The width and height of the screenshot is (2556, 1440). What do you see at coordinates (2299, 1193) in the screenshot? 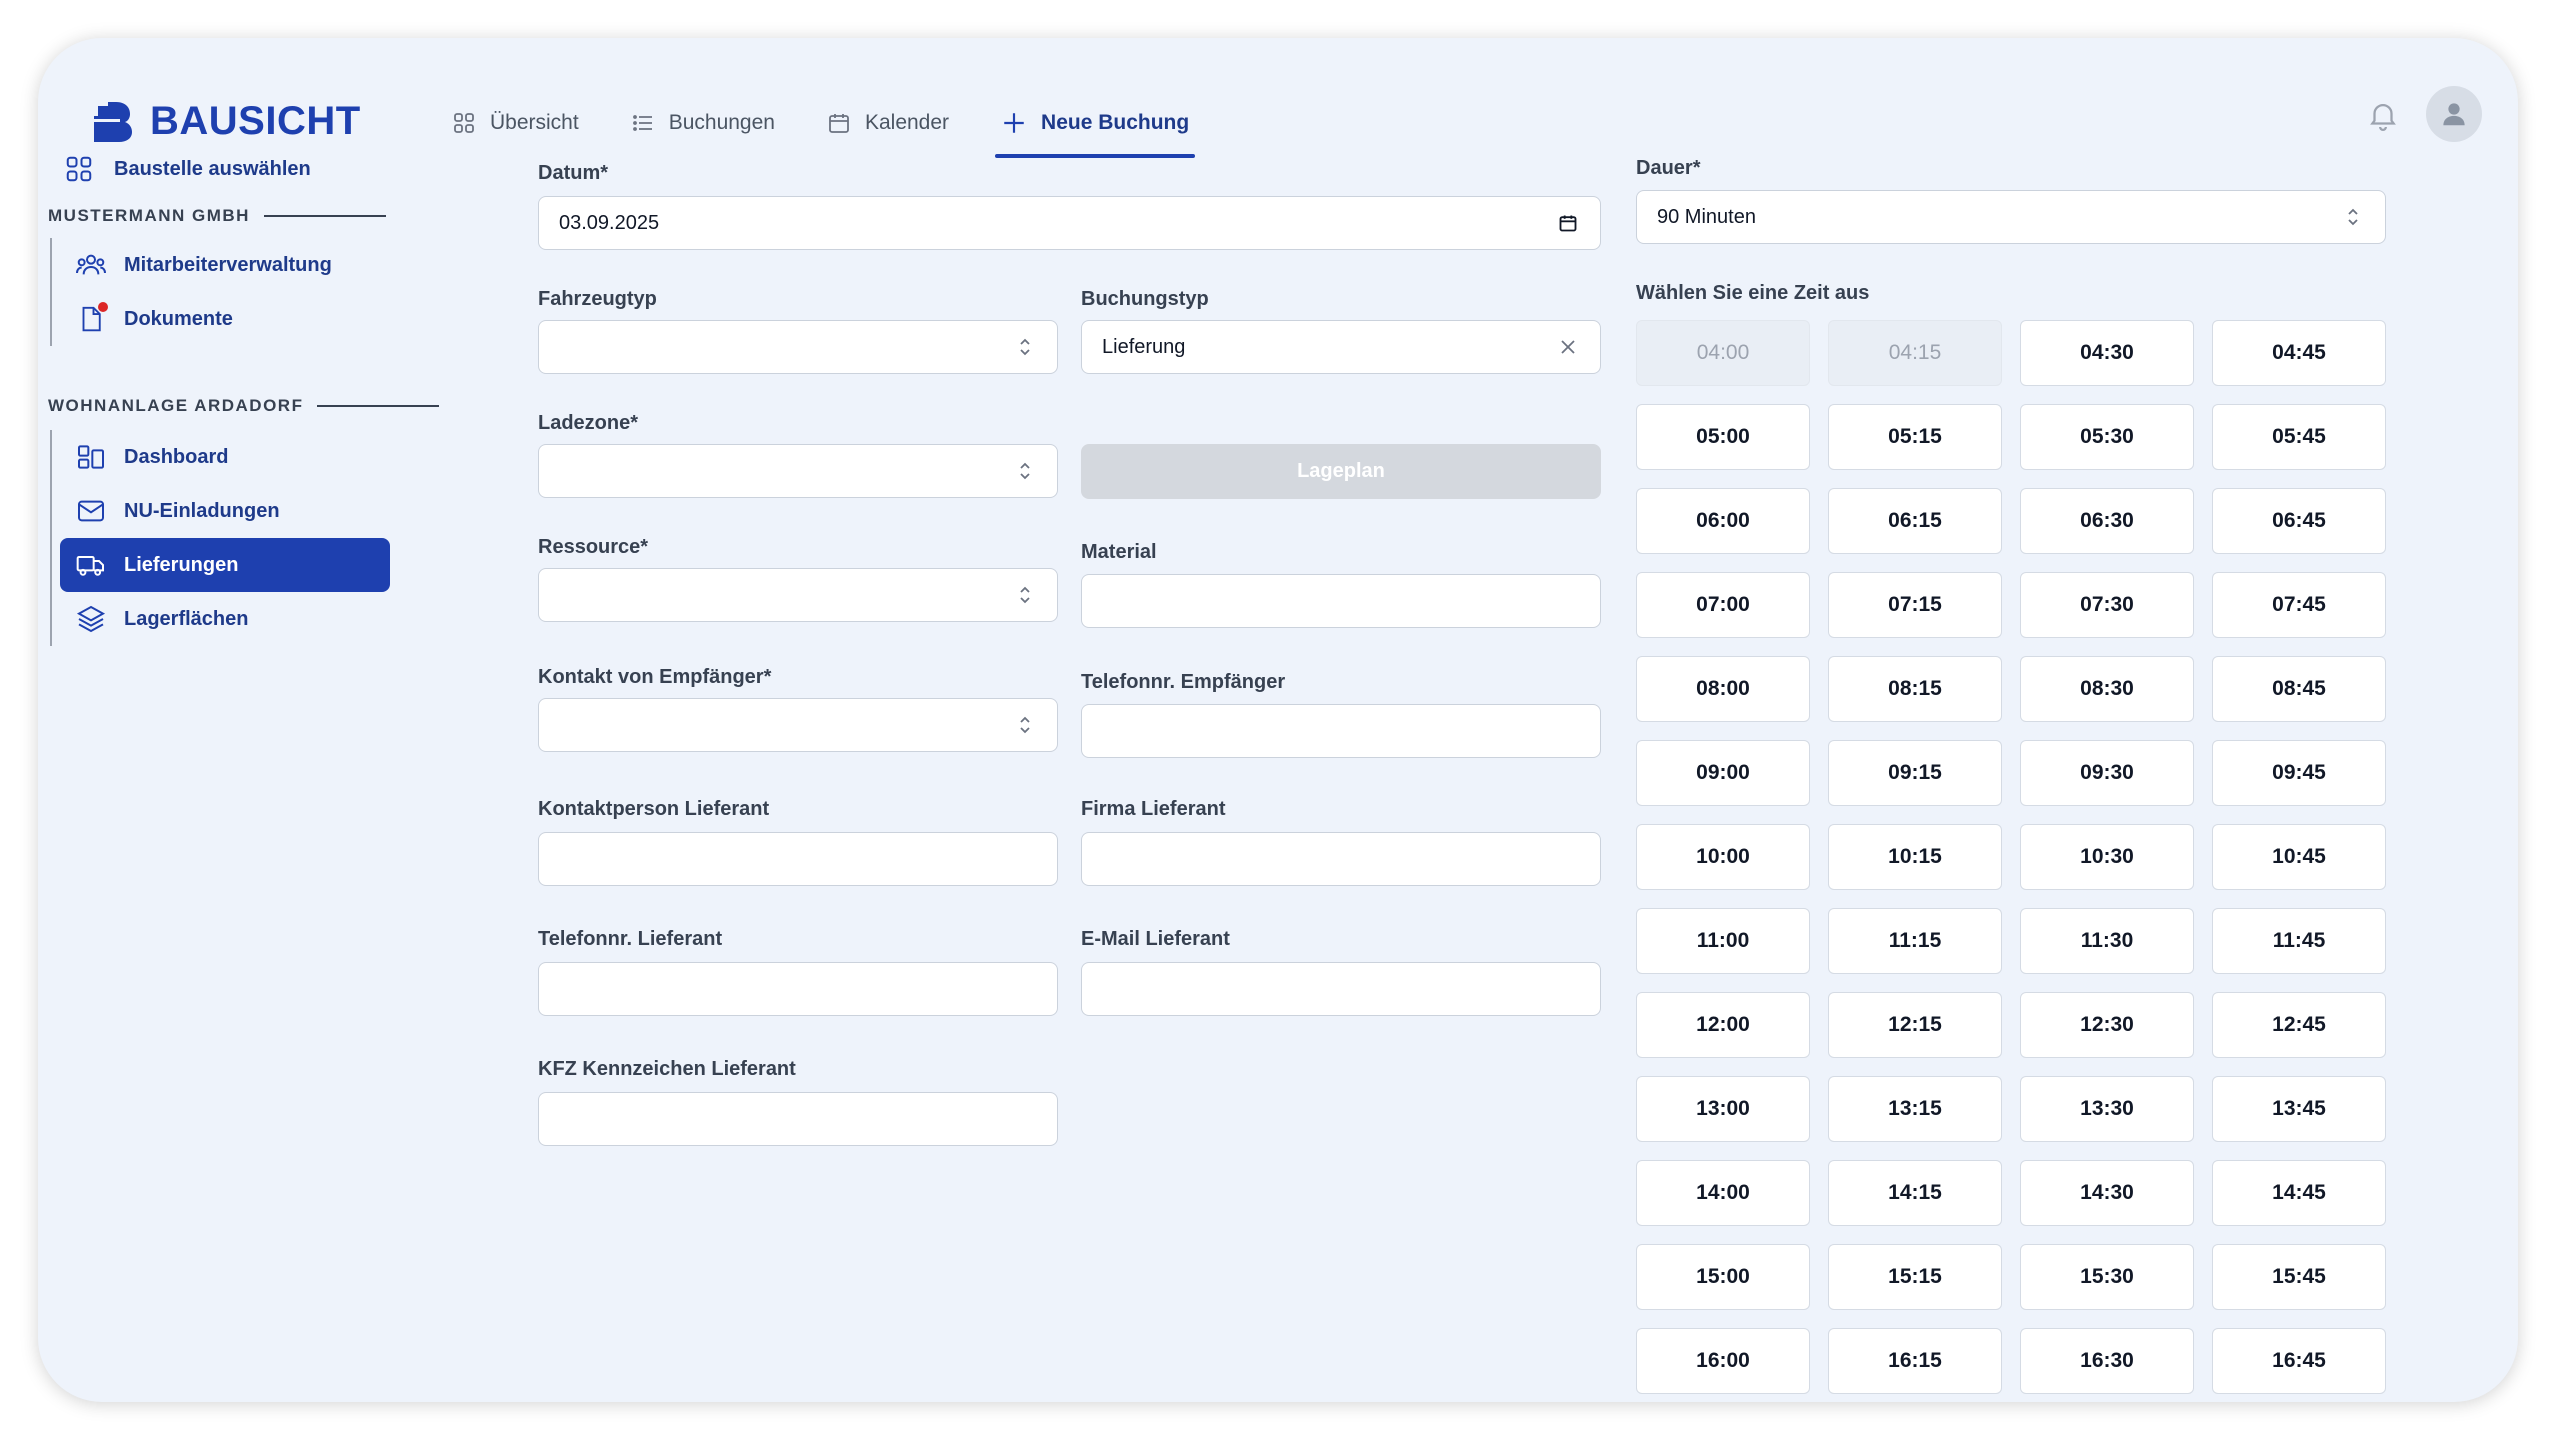
I see `time-slot-button: 14:45` at bounding box center [2299, 1193].